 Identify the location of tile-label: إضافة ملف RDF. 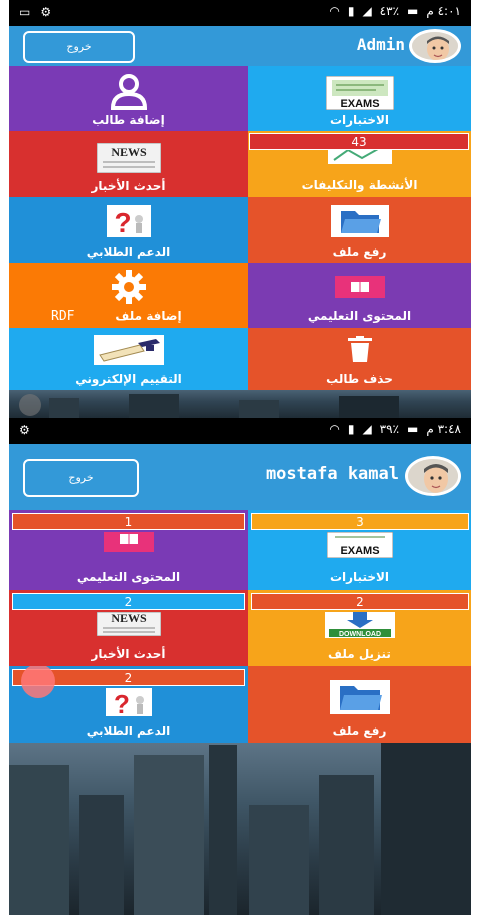
(128, 316).